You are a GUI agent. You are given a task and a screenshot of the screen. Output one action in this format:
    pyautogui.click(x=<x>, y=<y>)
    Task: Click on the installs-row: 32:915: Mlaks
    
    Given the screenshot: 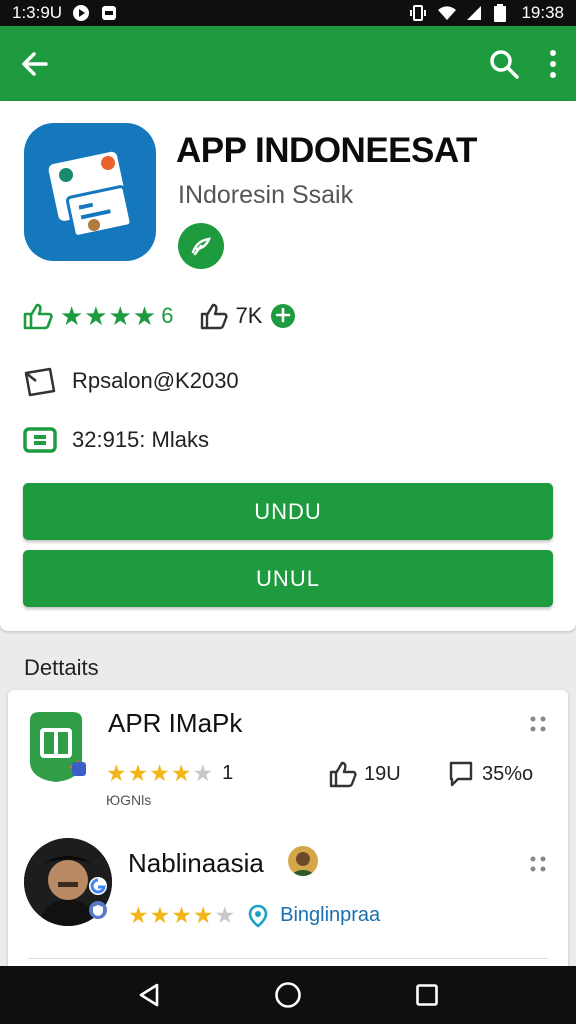 What is the action you would take?
    pyautogui.click(x=115, y=440)
    